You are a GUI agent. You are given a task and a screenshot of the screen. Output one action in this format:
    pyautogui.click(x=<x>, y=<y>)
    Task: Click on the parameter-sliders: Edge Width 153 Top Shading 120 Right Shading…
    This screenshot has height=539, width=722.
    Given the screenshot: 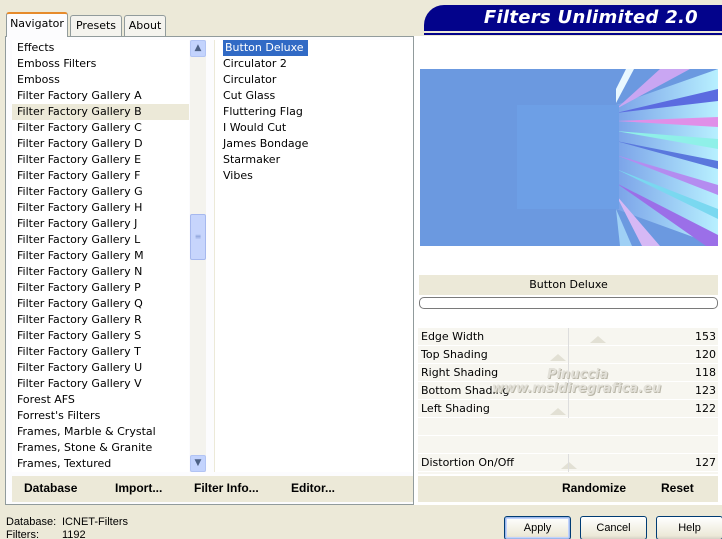 What is the action you would take?
    pyautogui.click(x=568, y=401)
    